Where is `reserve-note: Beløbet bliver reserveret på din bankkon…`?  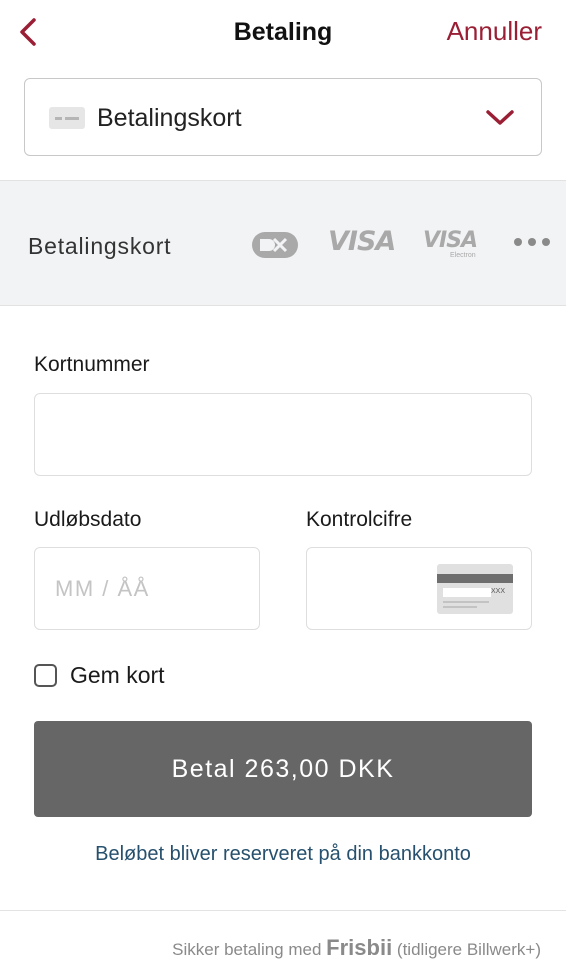 reserve-note: Beløbet bliver reserveret på din bankkon… is located at coordinates (283, 854).